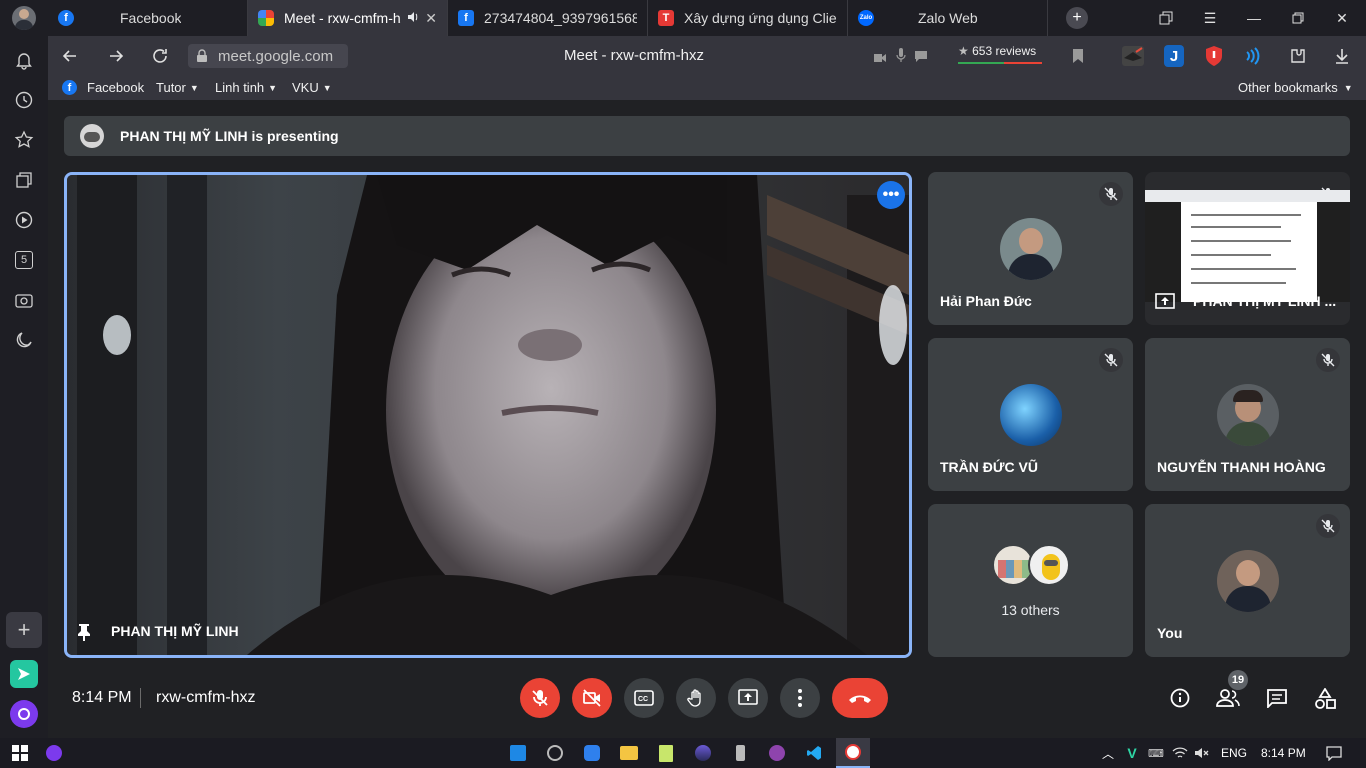 The image size is (1366, 768). Describe the element at coordinates (748, 698) in the screenshot. I see `present-now-button` at that location.